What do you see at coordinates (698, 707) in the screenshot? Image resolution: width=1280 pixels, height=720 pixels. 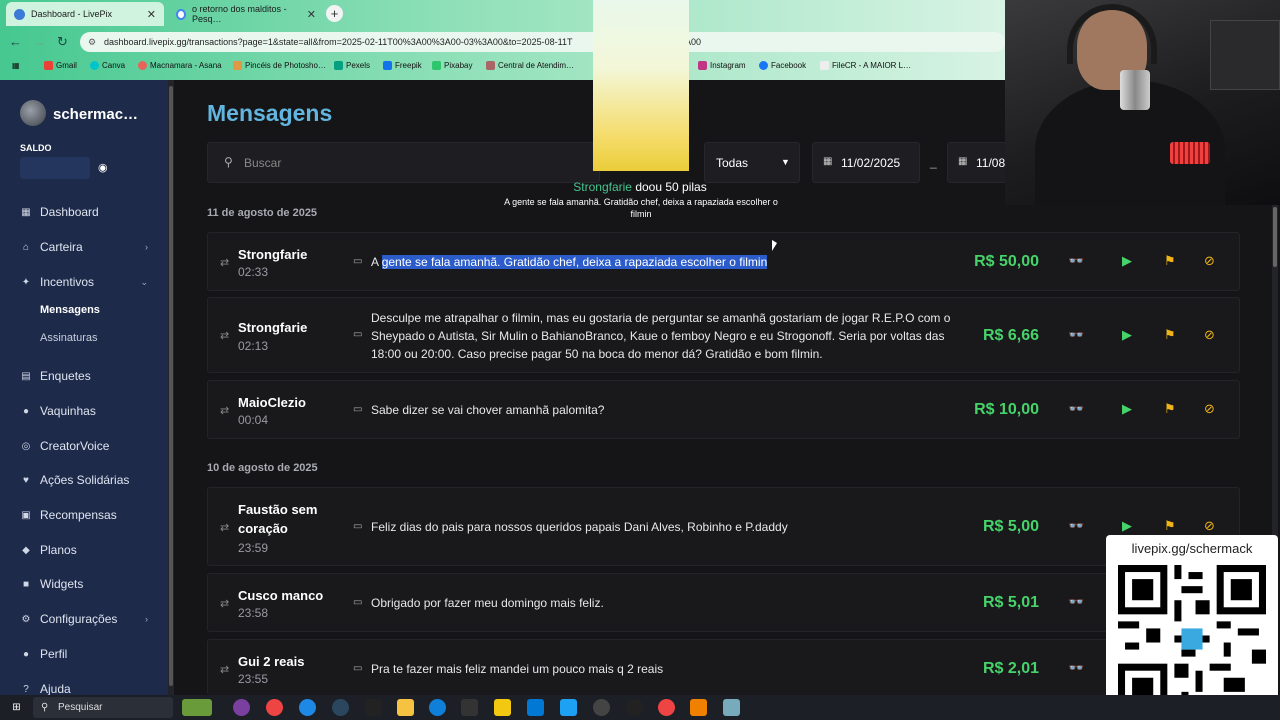 I see `vlc-icon` at bounding box center [698, 707].